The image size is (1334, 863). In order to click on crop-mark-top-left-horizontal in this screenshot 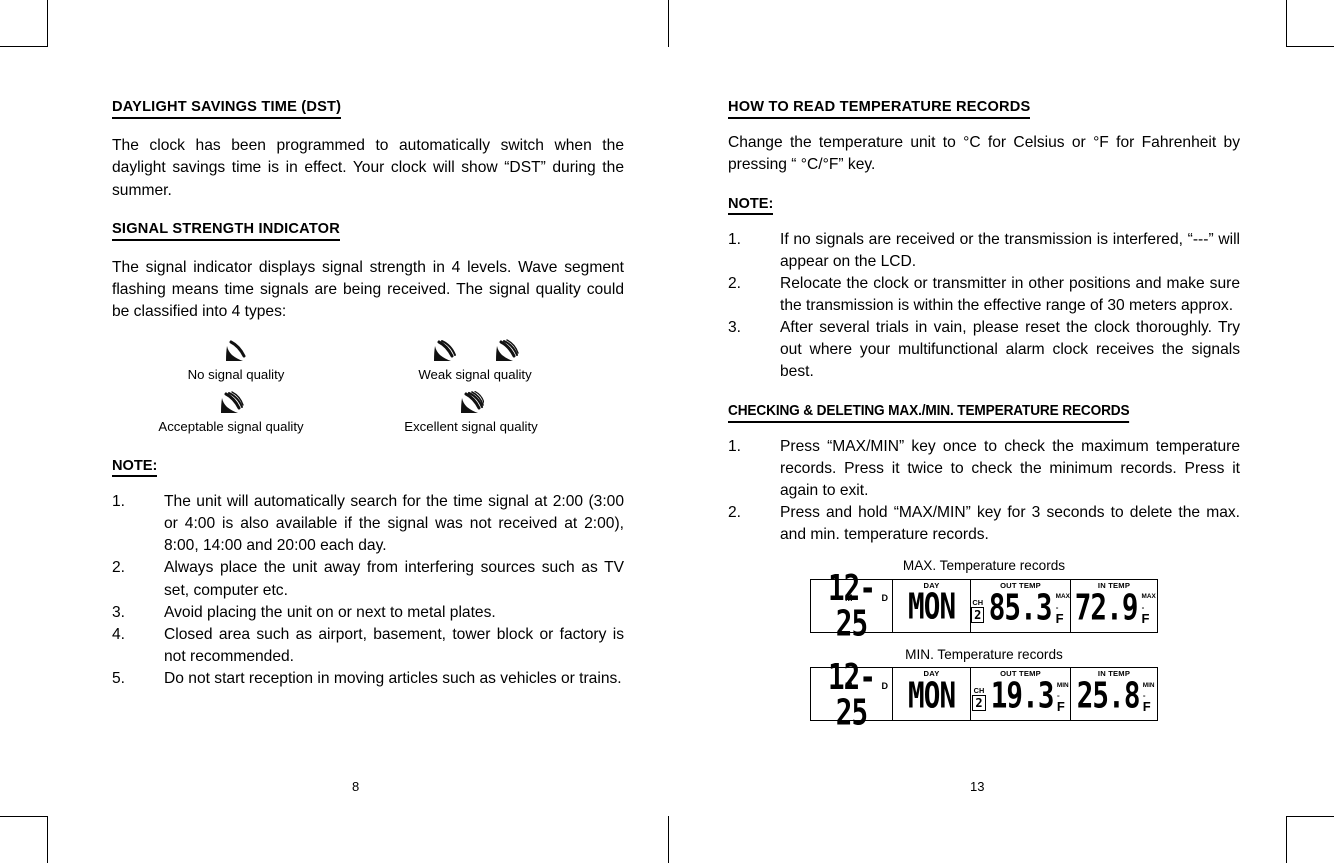, I will do `click(24, 46)`.